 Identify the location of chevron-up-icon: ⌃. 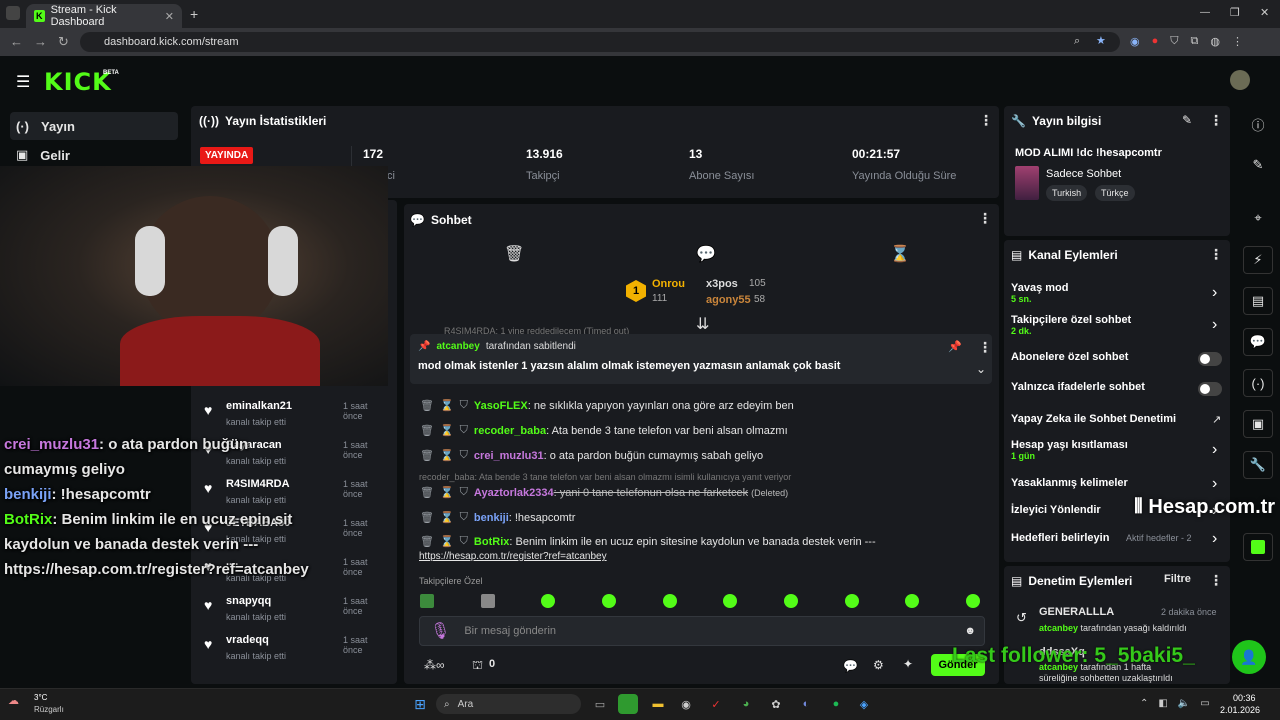
(1144, 703).